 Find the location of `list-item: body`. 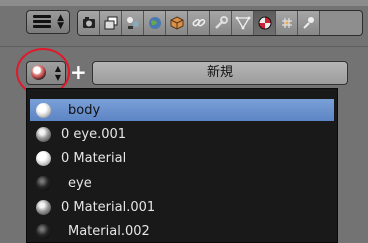

list-item: body is located at coordinates (182, 110).